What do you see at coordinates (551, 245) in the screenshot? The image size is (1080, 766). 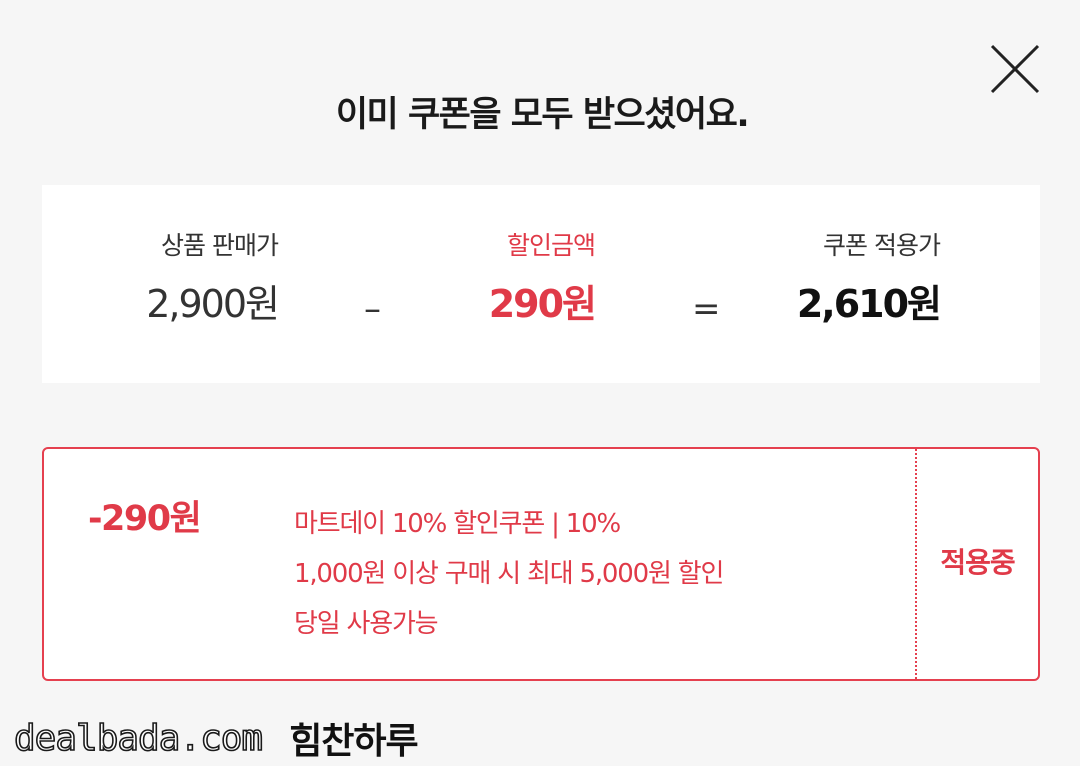 I see `discount-label: 할인금액` at bounding box center [551, 245].